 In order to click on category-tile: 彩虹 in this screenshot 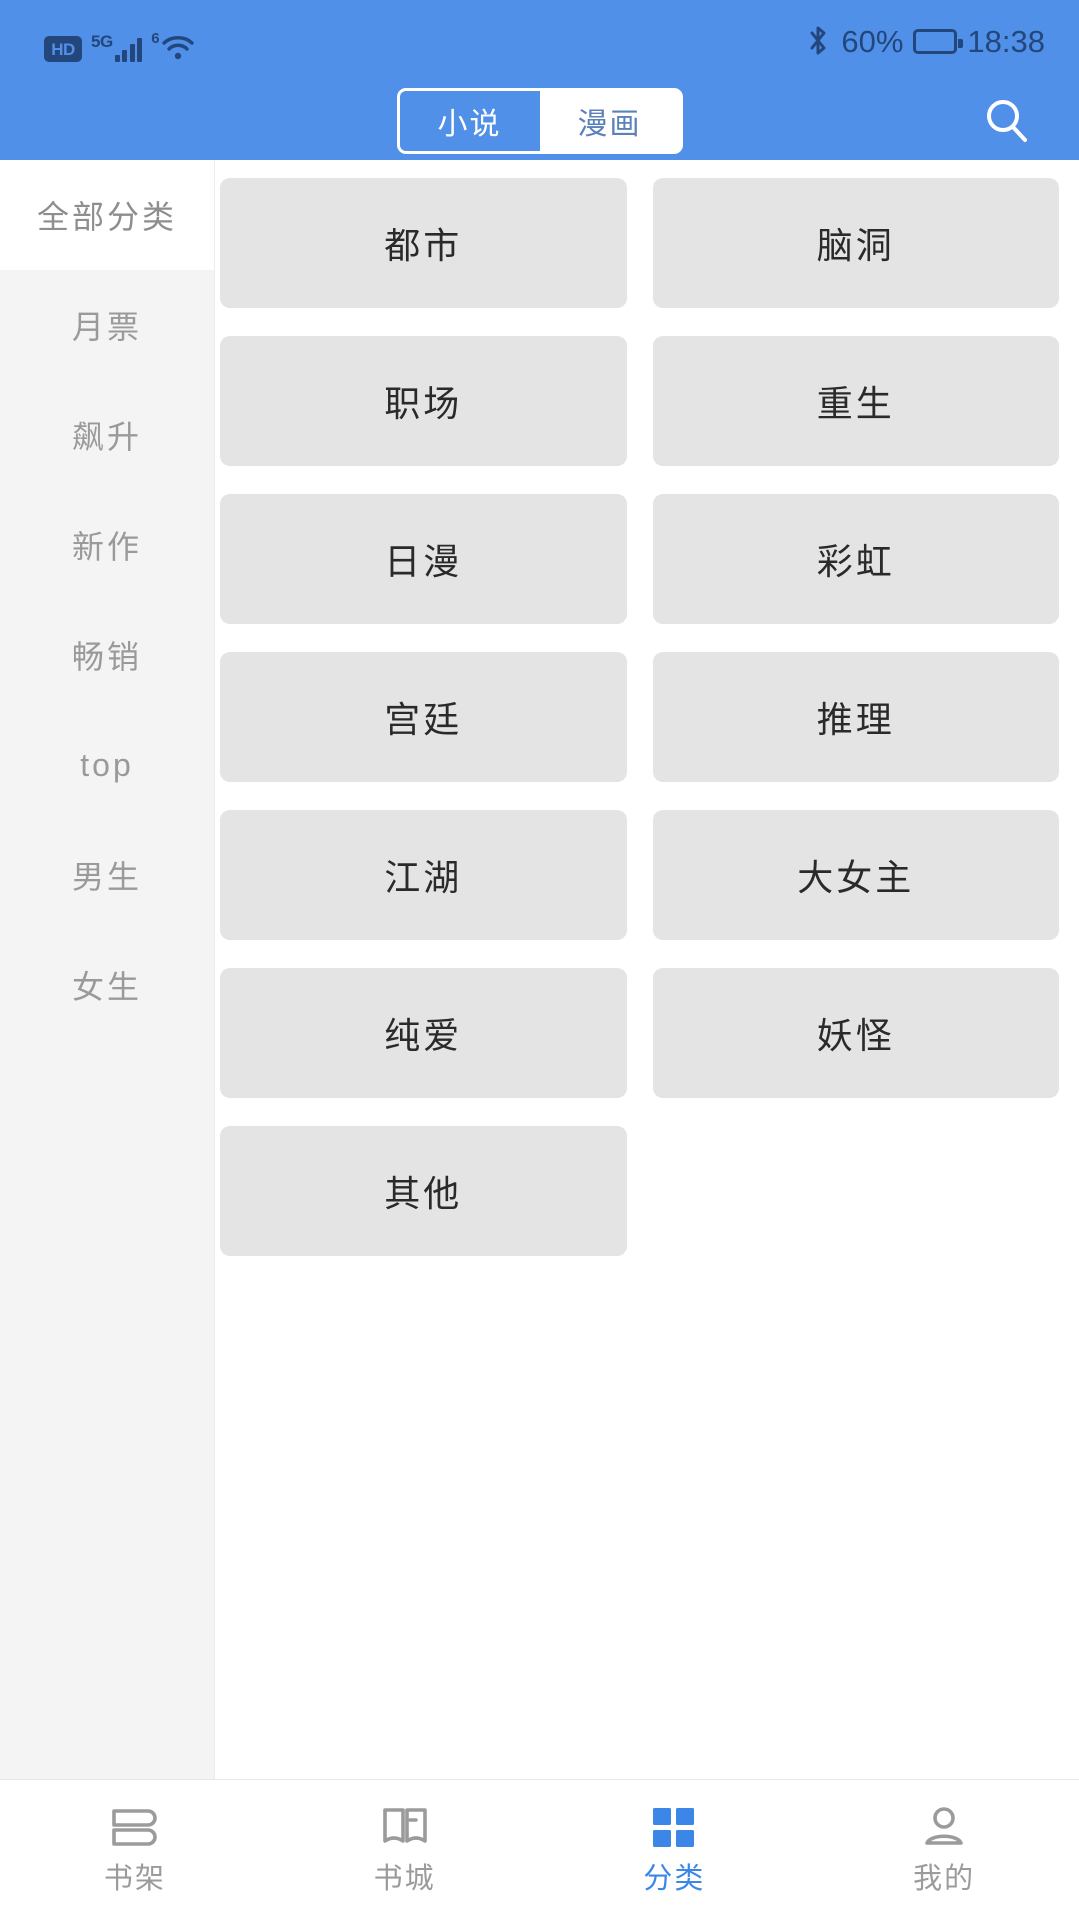, I will do `click(855, 559)`.